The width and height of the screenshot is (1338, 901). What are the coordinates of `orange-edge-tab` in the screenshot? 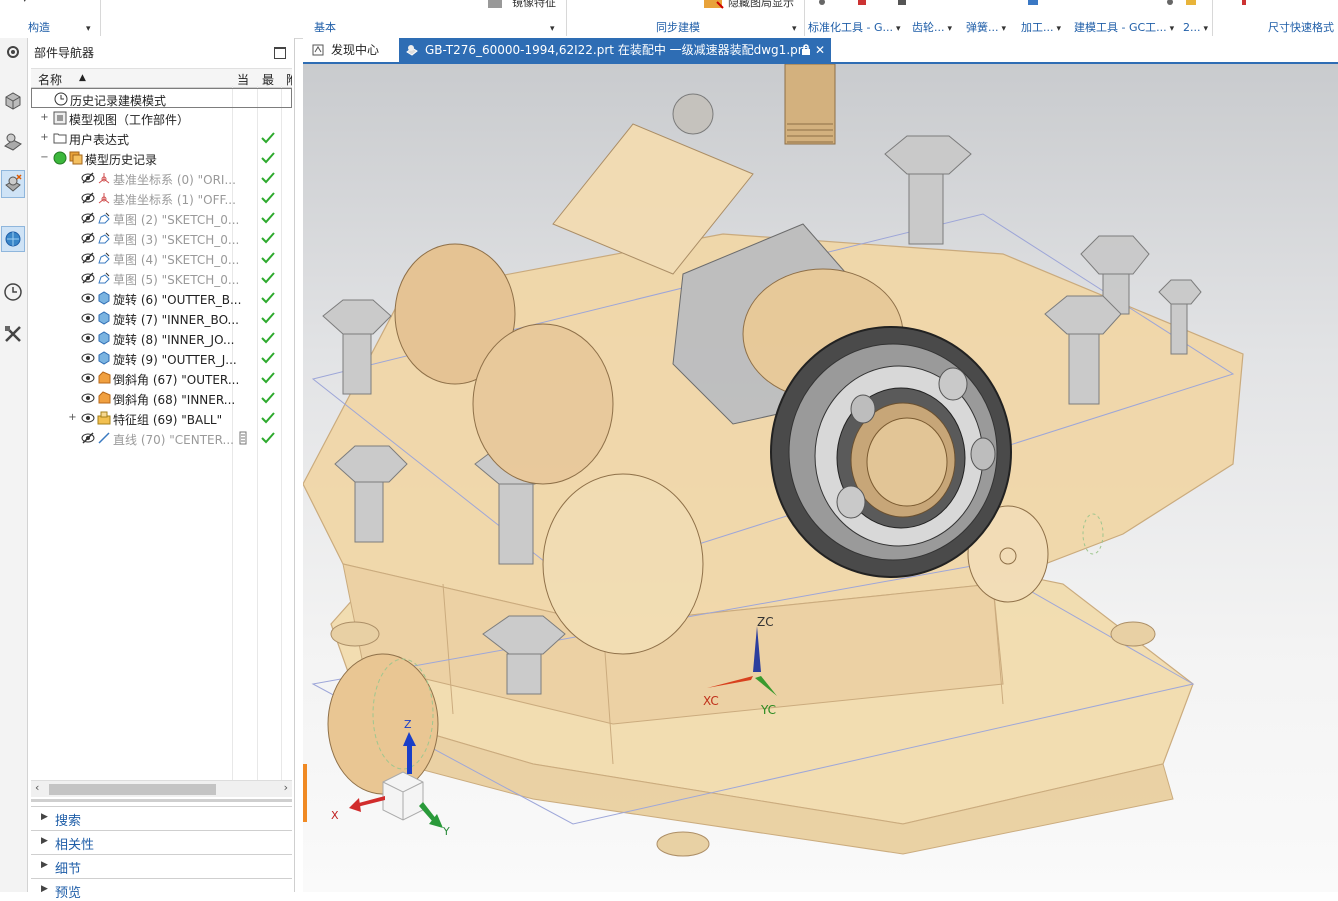 It's located at (305, 793).